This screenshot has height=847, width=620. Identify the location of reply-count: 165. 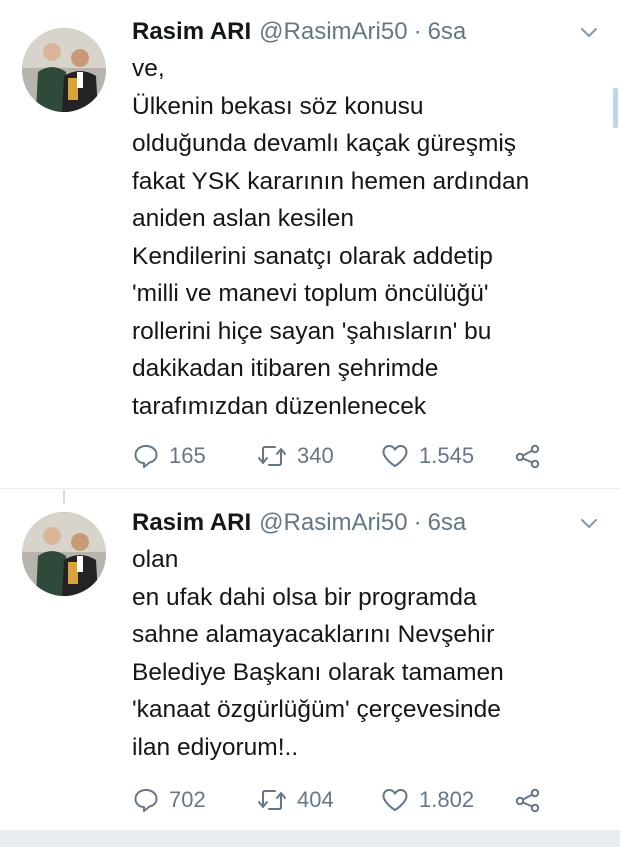
(187, 455).